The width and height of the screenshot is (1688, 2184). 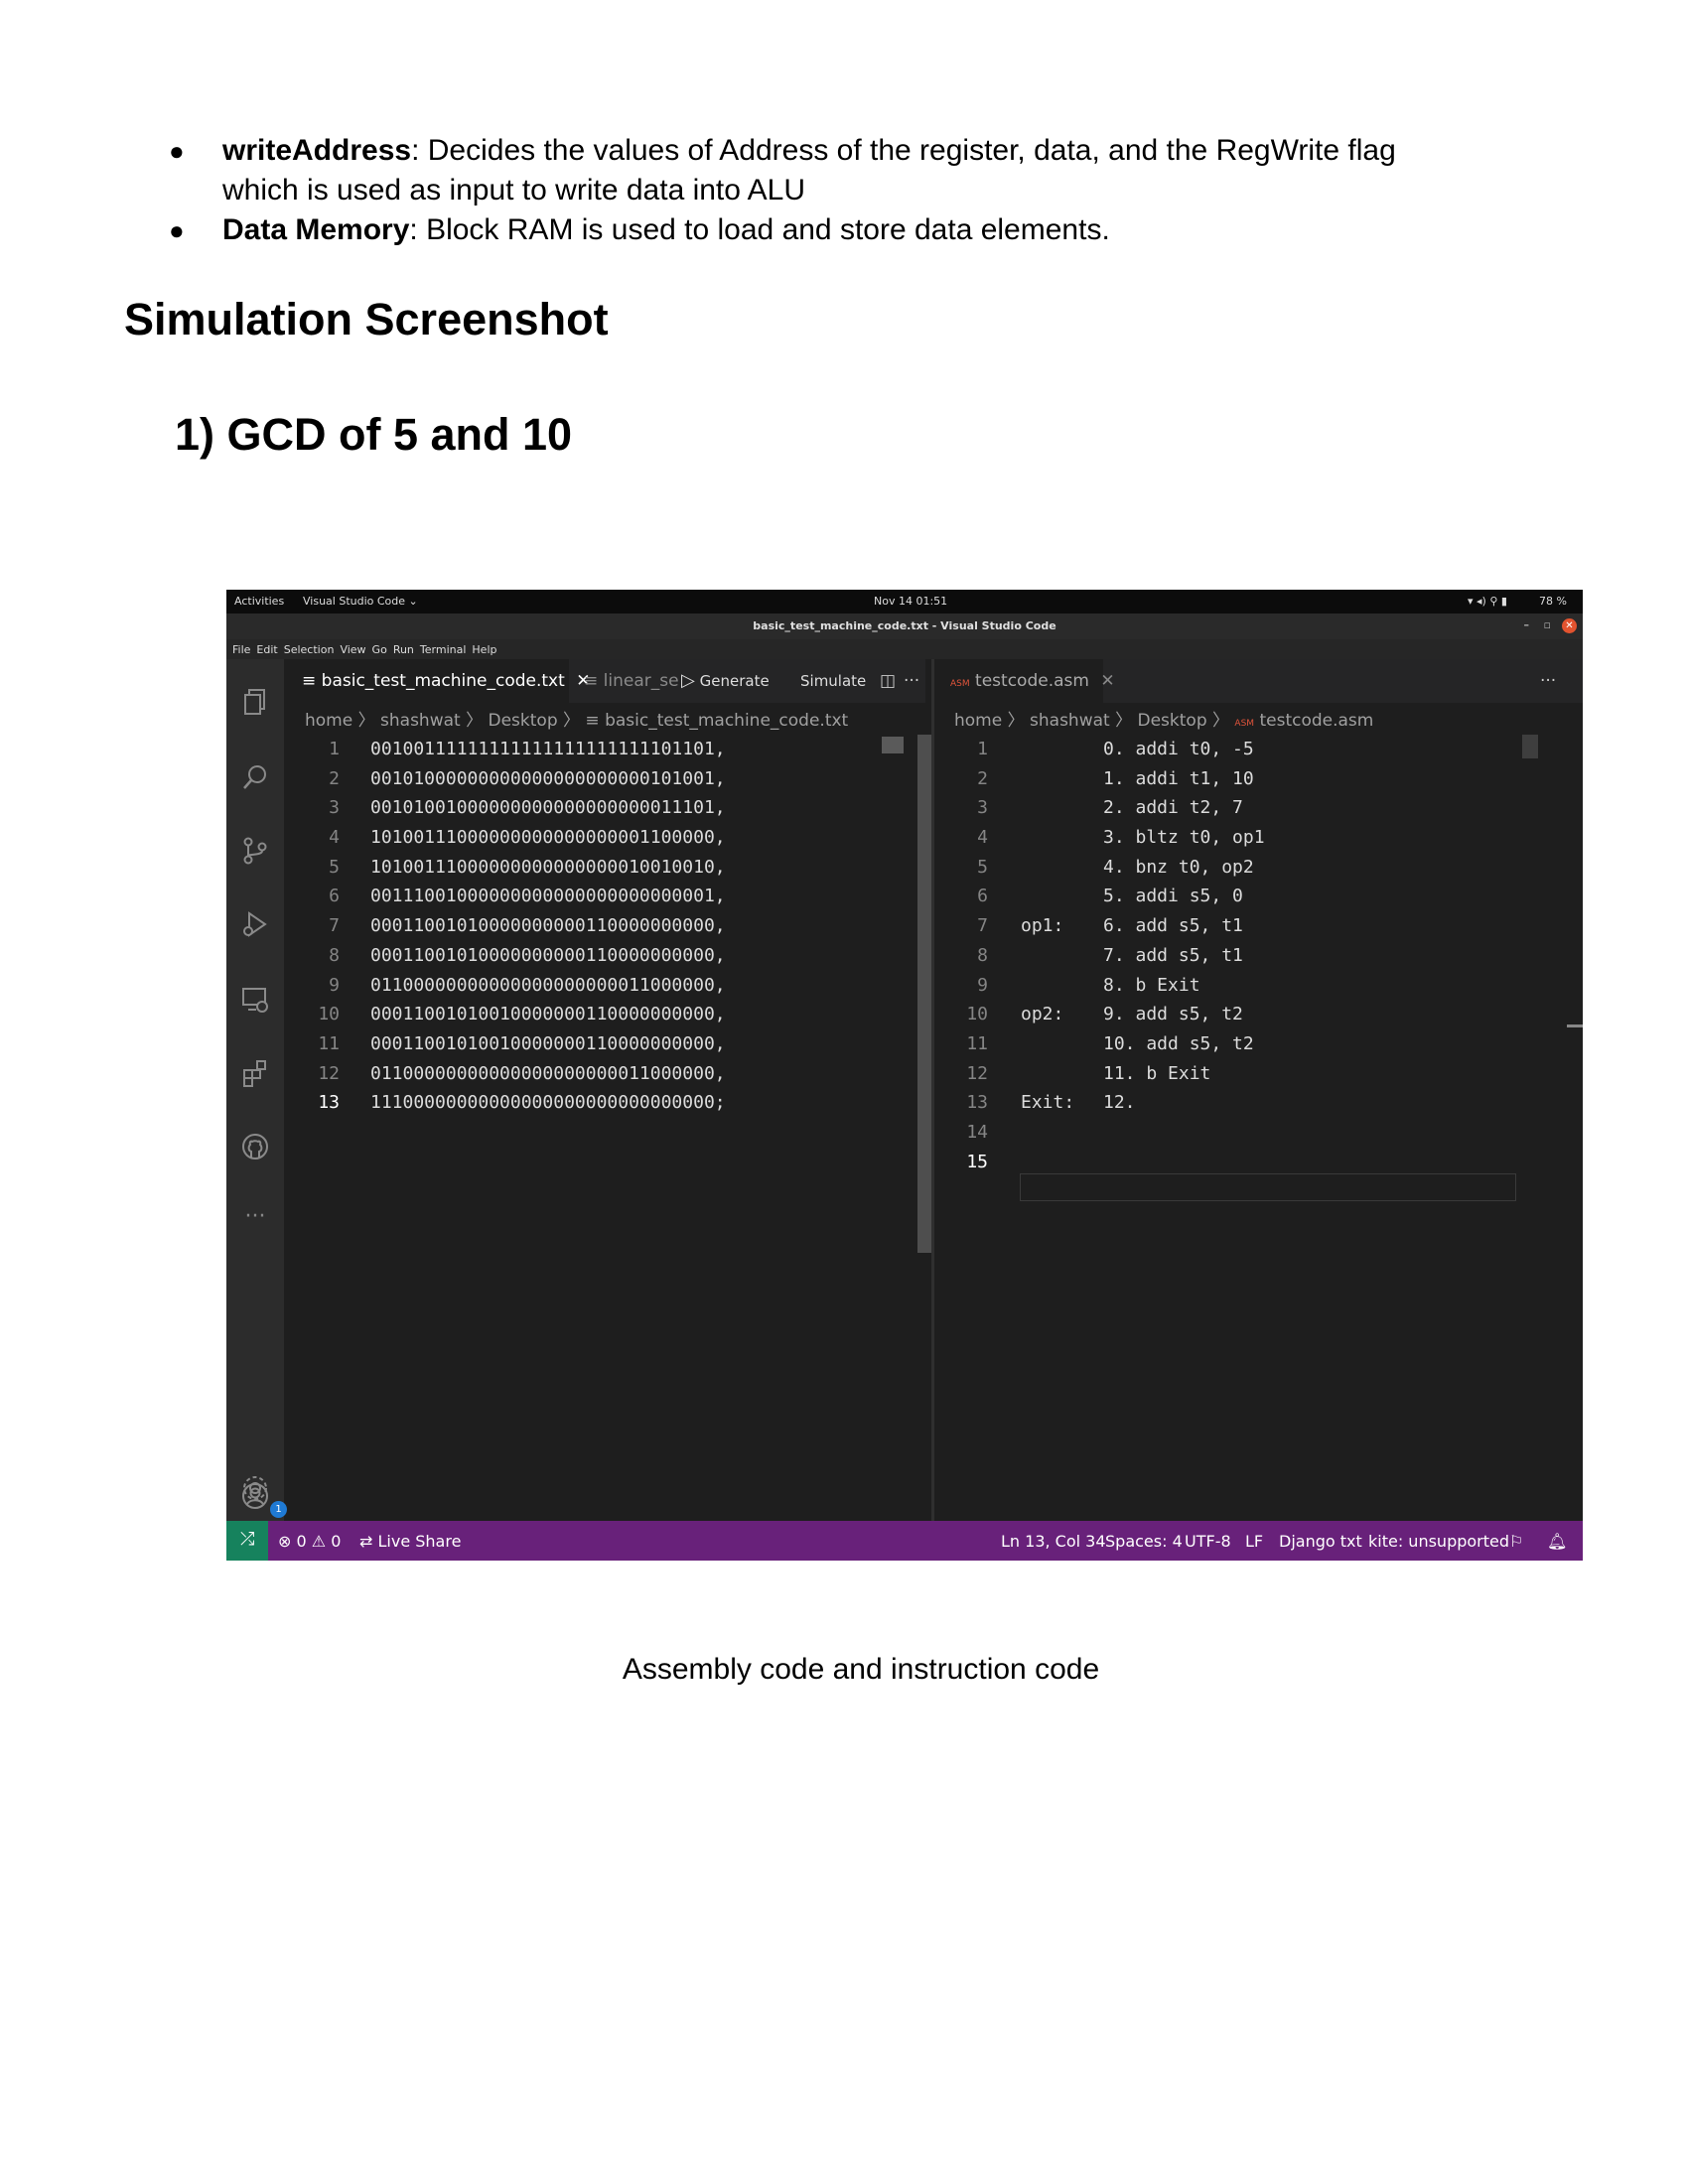 I want to click on code-line: 0. addi t0, -5, so click(x=1184, y=749).